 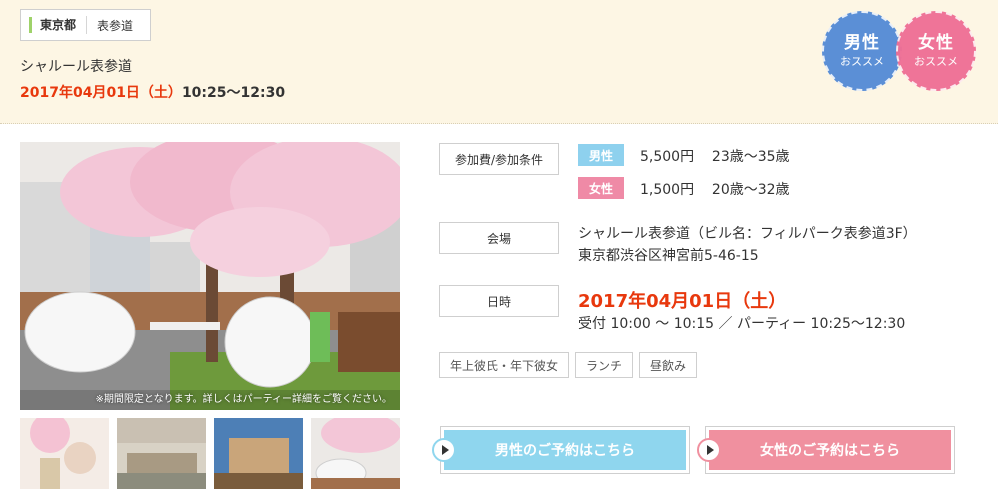 What do you see at coordinates (604, 365) in the screenshot?
I see `tag-chip-lunch: ランチ` at bounding box center [604, 365].